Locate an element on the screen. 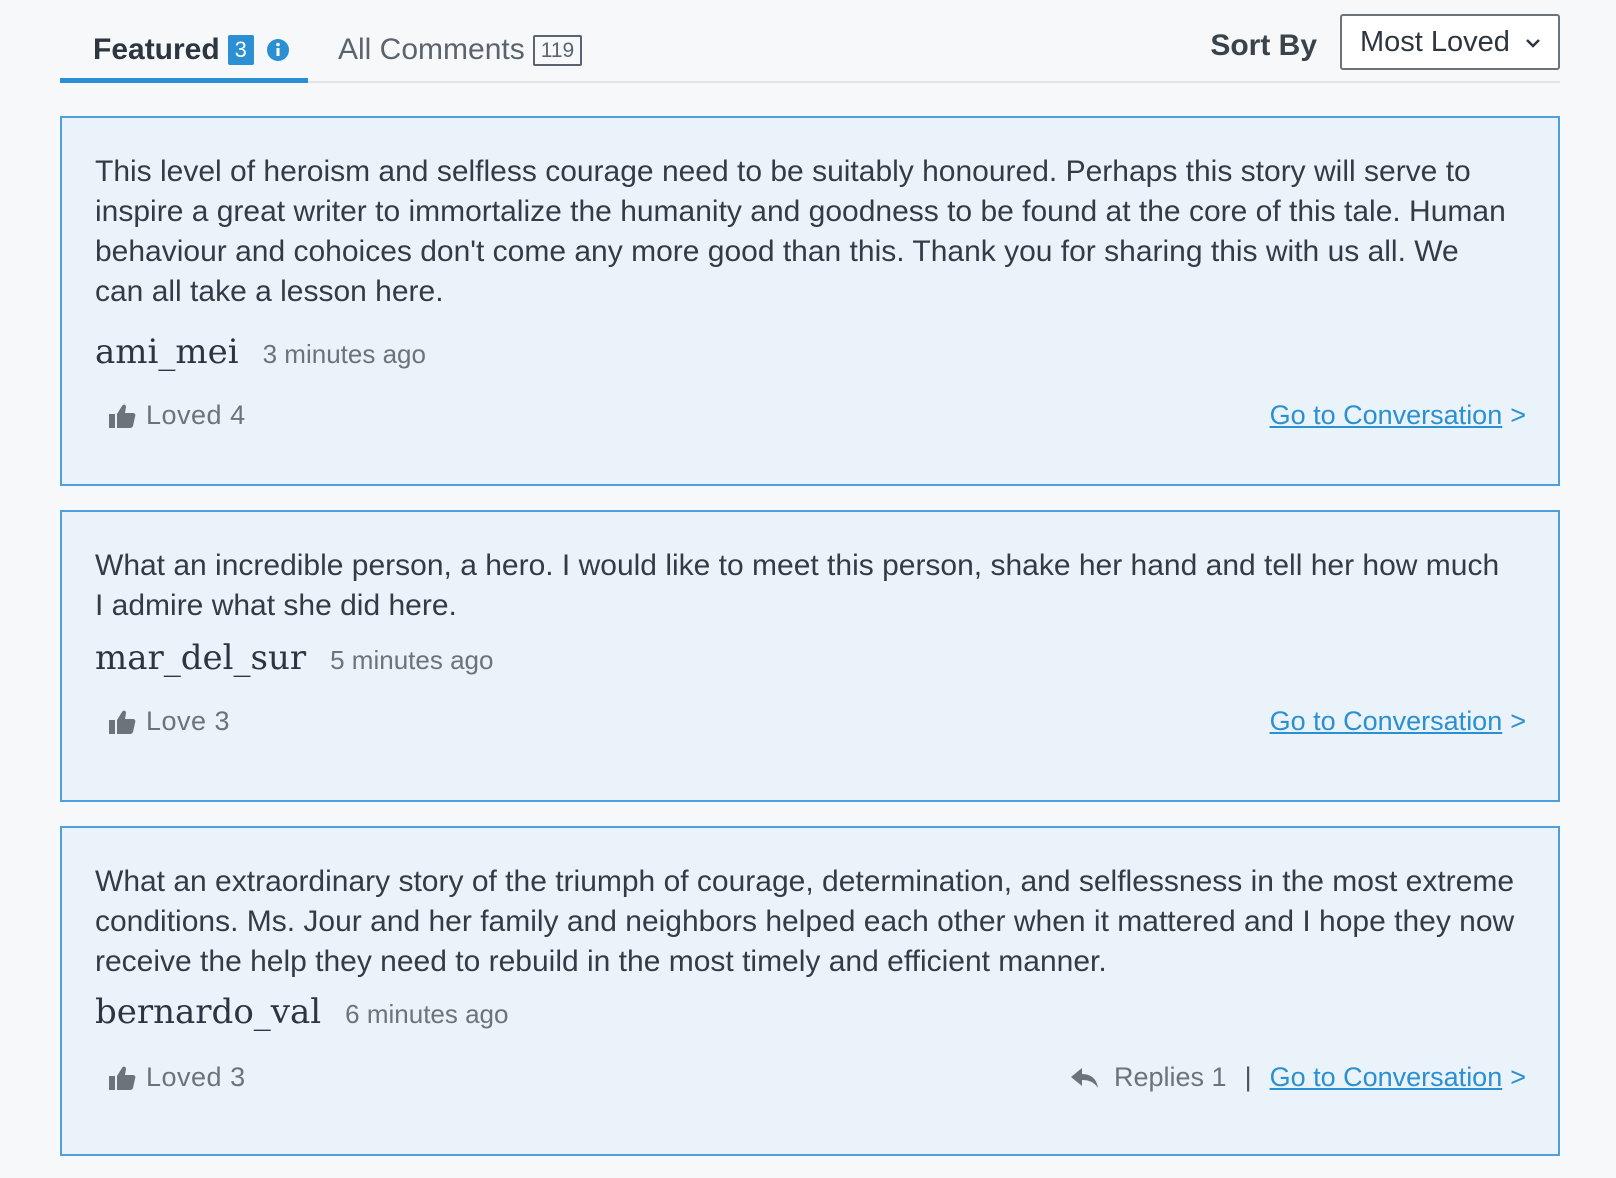 Image resolution: width=1616 pixels, height=1178 pixels. reply-icon is located at coordinates (1085, 1077).